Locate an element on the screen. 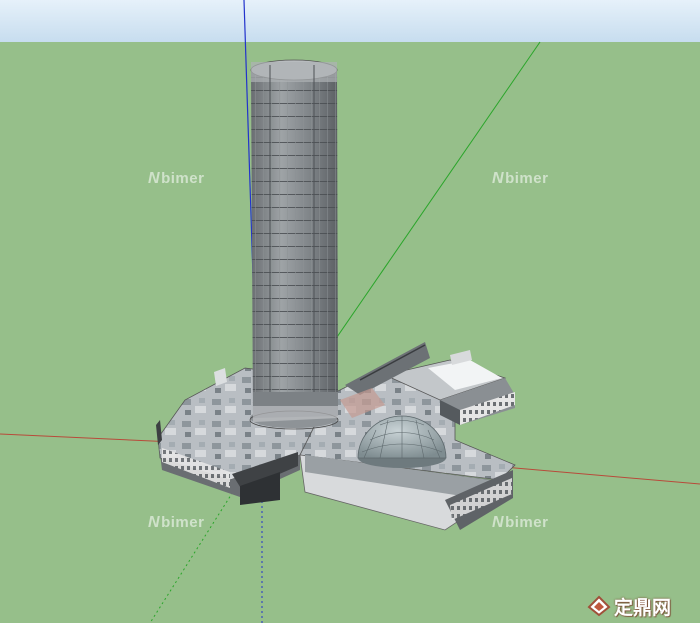 The image size is (700, 623). site-logo: 定鼎网 is located at coordinates (629, 606).